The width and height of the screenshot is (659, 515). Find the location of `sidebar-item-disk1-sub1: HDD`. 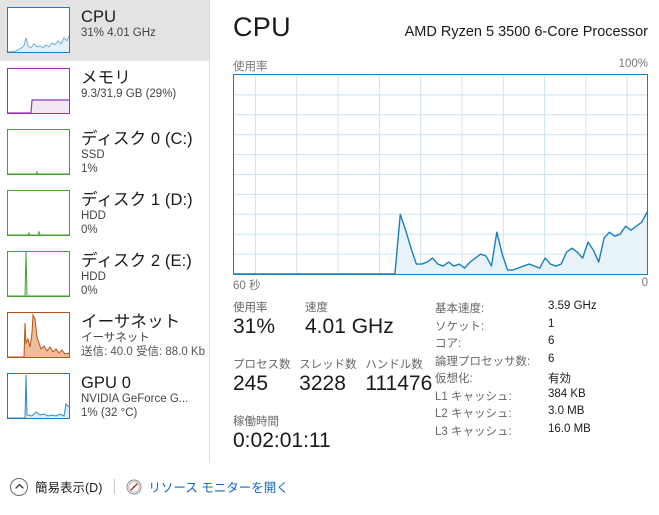

sidebar-item-disk1-sub1: HDD is located at coordinates (93, 216).